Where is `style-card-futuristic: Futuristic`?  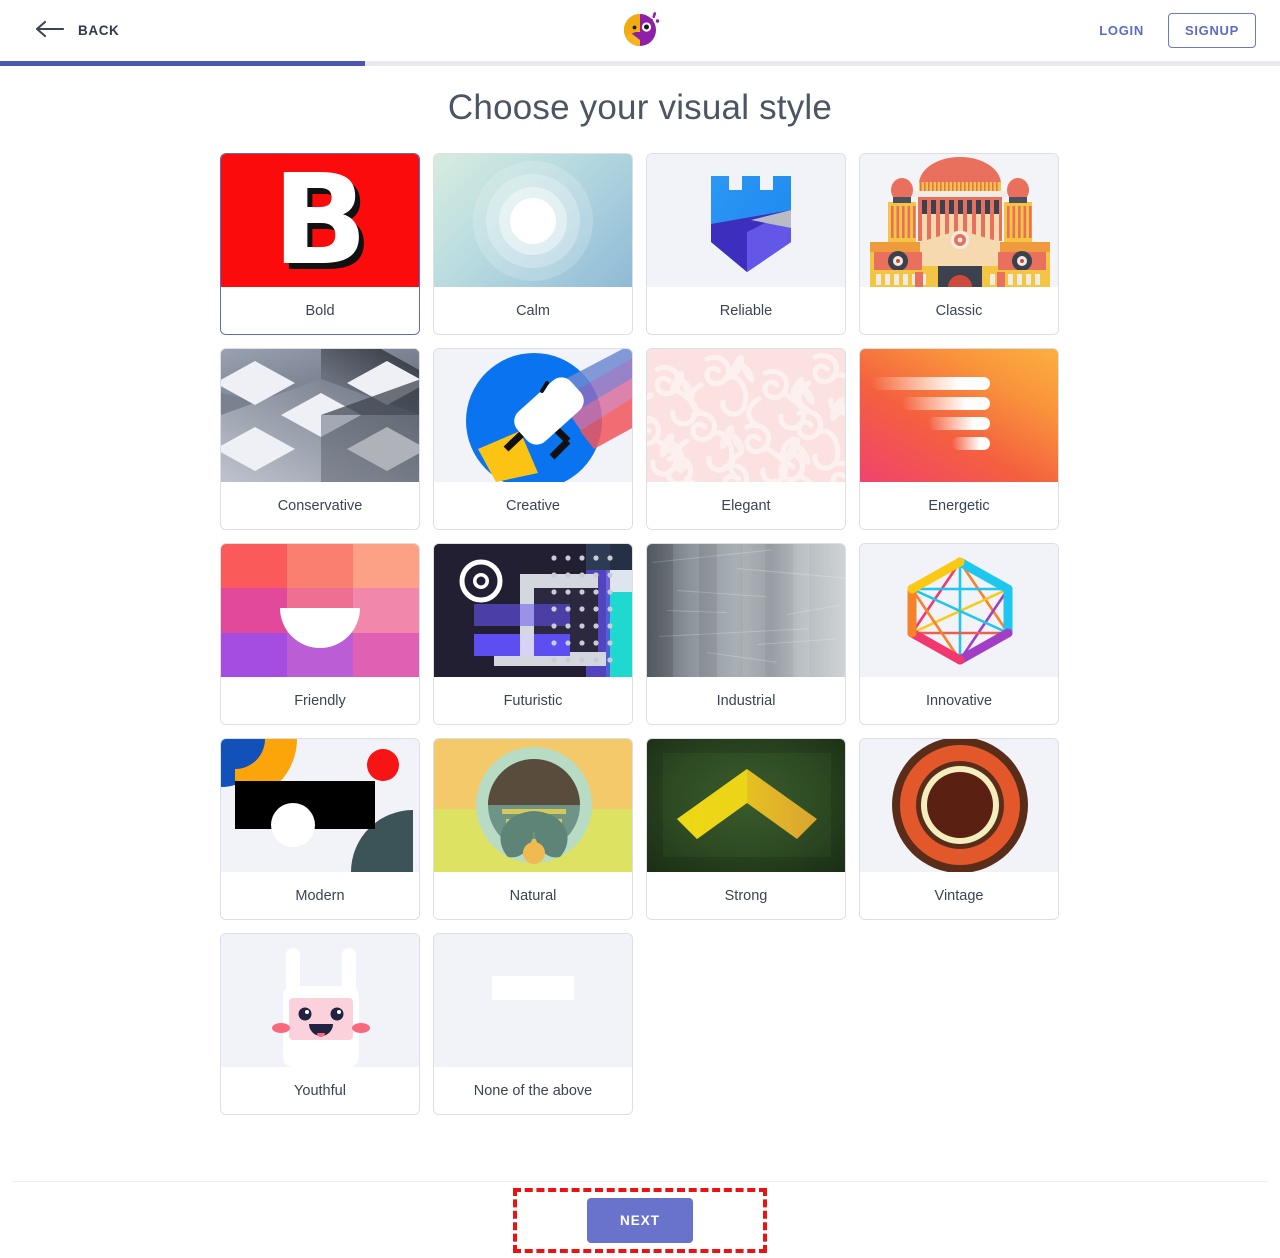
style-card-futuristic: Futuristic is located at coordinates (533, 634).